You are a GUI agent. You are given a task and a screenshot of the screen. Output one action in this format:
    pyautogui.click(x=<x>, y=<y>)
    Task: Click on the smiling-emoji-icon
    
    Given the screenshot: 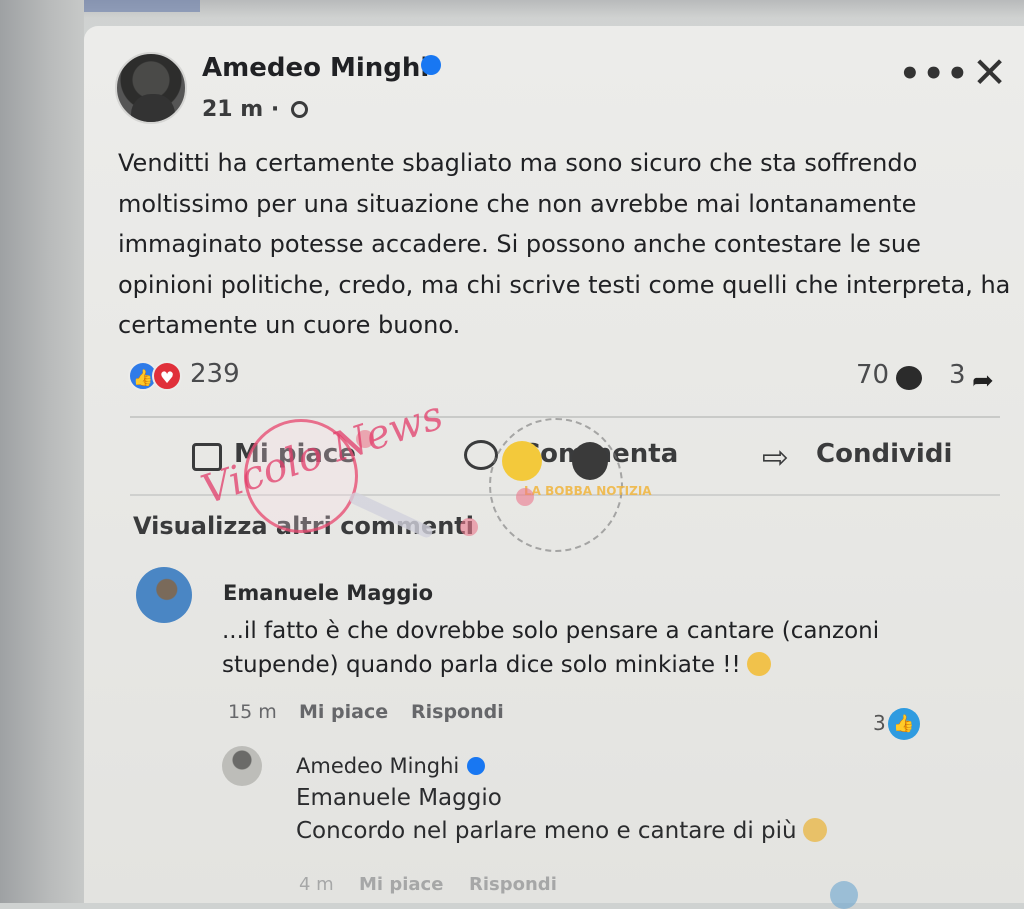 What is the action you would take?
    pyautogui.click(x=814, y=830)
    